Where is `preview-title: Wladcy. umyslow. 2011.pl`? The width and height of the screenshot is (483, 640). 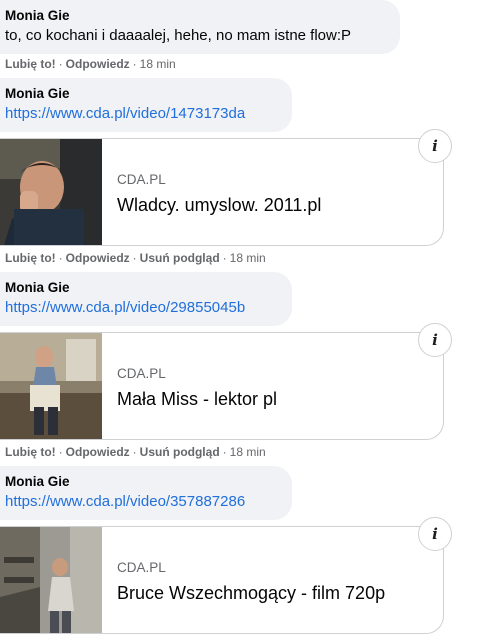 preview-title: Wladcy. umyslow. 2011.pl is located at coordinates (219, 205).